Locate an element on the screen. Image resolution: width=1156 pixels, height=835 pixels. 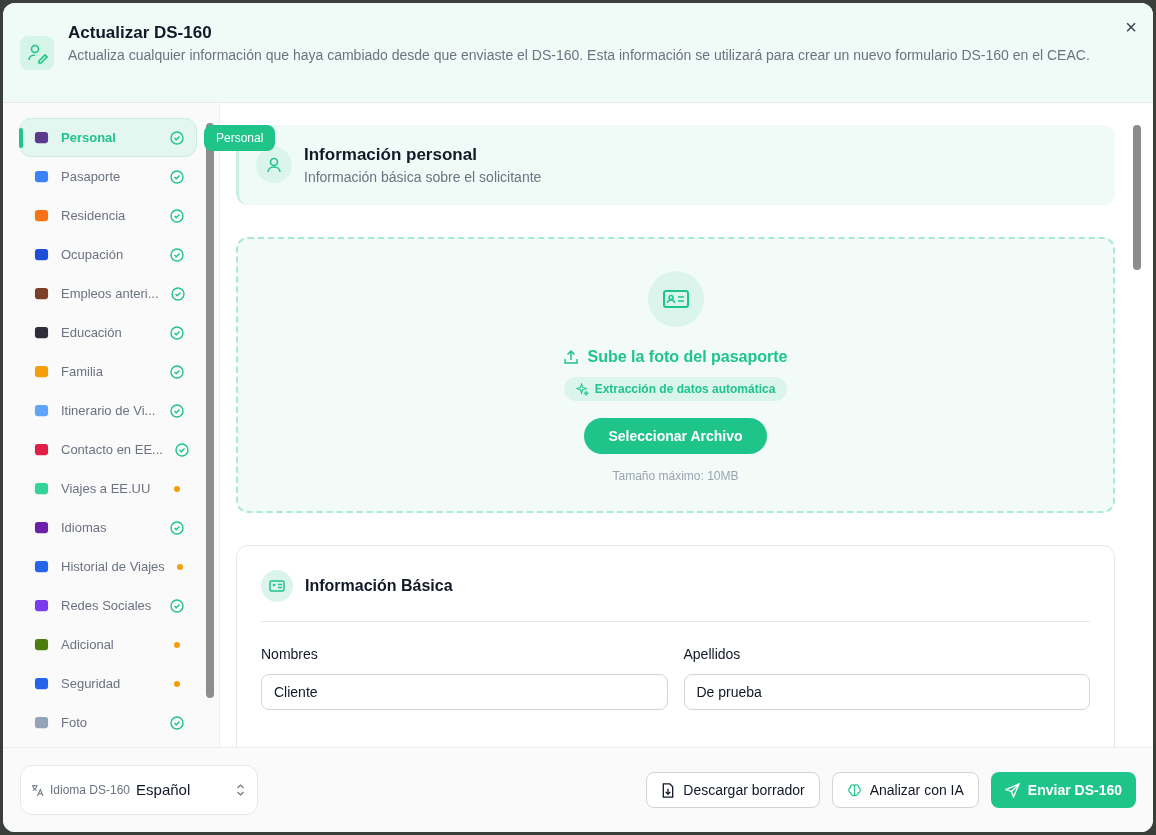
sidebar-label: Historial de Viajes is located at coordinates (113, 566).